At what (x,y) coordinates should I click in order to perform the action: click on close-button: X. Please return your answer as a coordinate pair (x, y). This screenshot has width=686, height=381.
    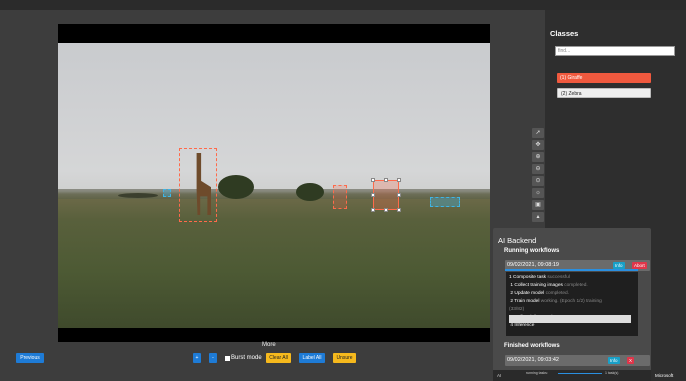
    Looking at the image, I should click on (631, 360).